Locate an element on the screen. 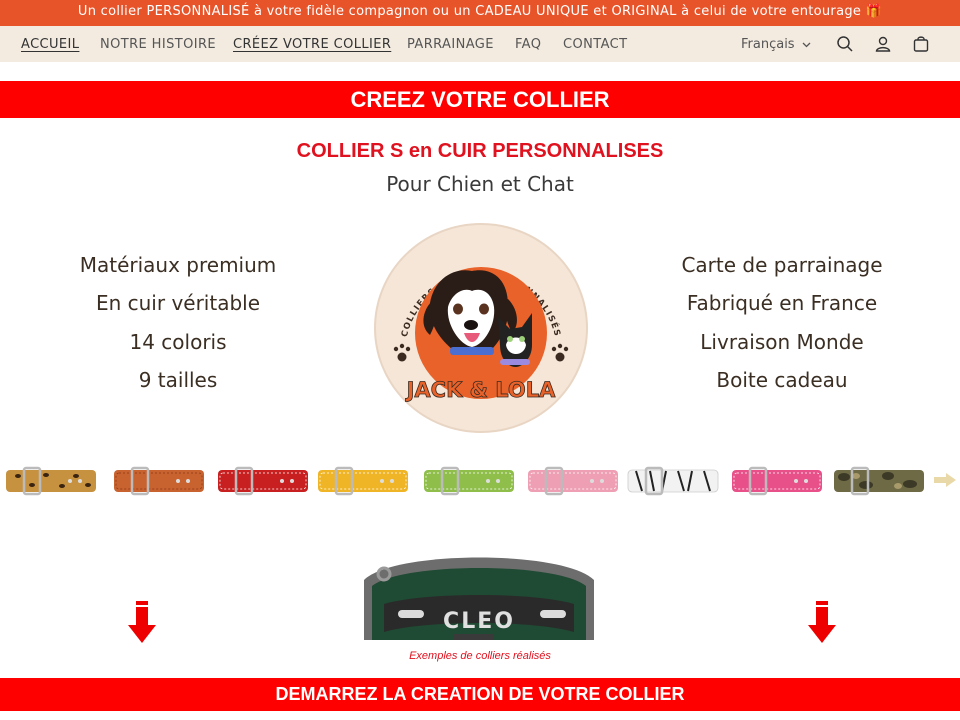 The image size is (960, 720). hero-subtitle: COLLIER S en CUIR PERSONNALISES is located at coordinates (480, 151).